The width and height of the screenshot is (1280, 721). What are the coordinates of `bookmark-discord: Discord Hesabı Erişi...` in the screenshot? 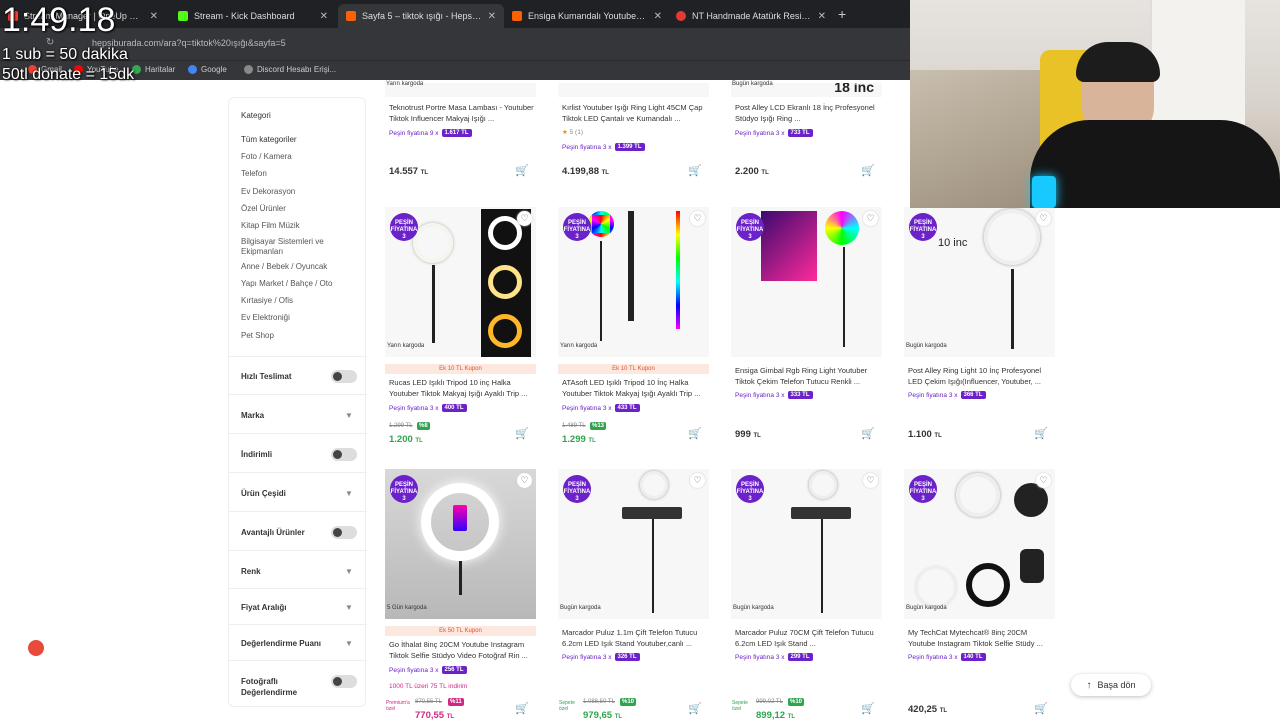 It's located at (290, 69).